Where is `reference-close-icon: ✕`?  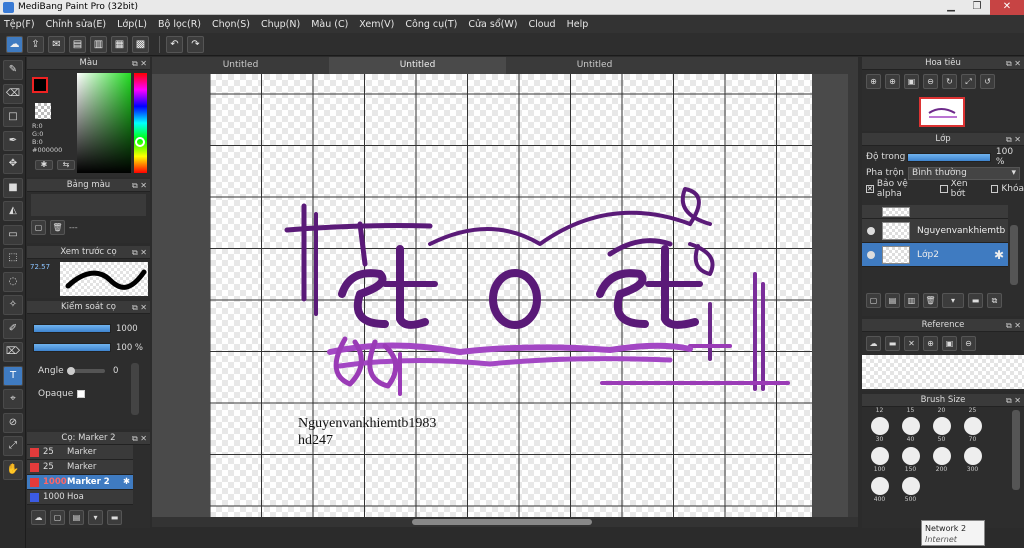 reference-close-icon: ✕ is located at coordinates (911, 343).